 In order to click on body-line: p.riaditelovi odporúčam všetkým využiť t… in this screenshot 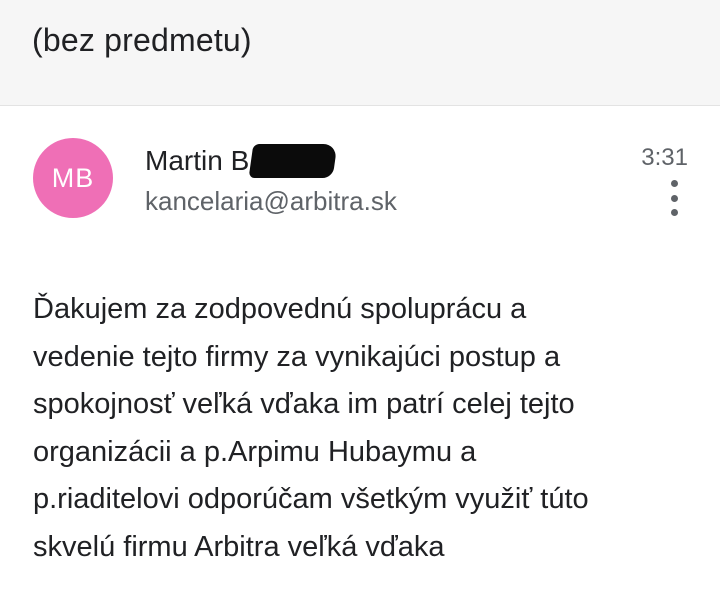, I will do `click(311, 499)`.